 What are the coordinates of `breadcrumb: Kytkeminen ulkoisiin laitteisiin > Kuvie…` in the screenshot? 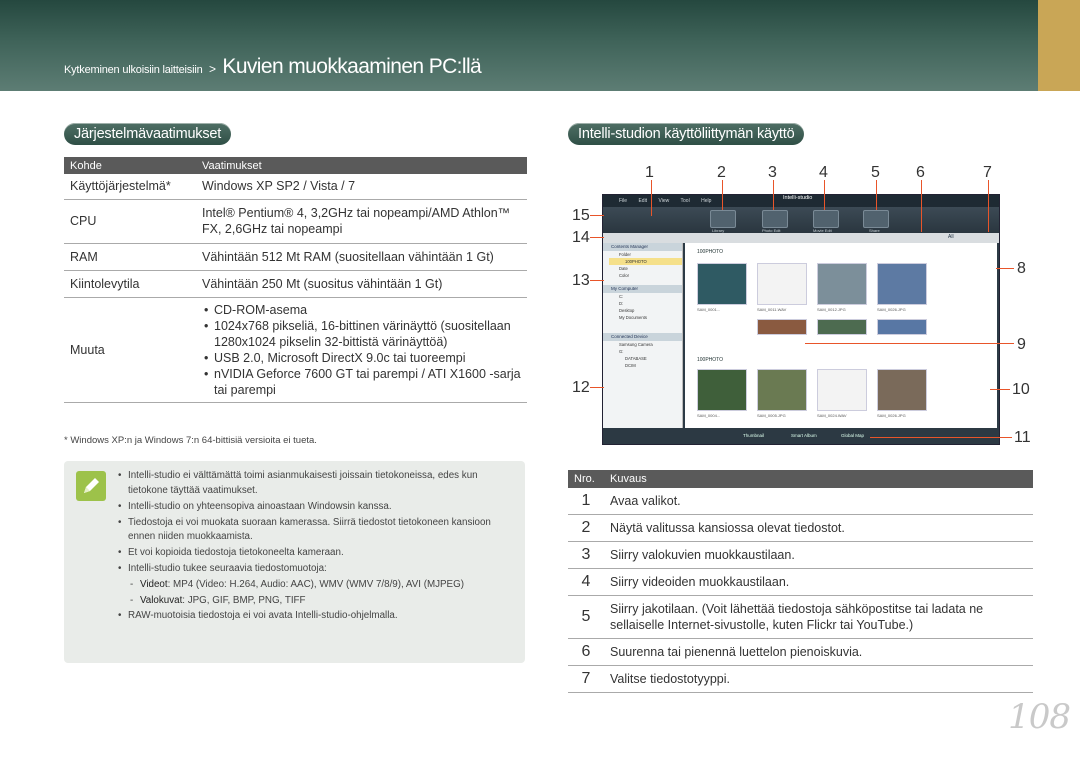 It's located at (273, 67).